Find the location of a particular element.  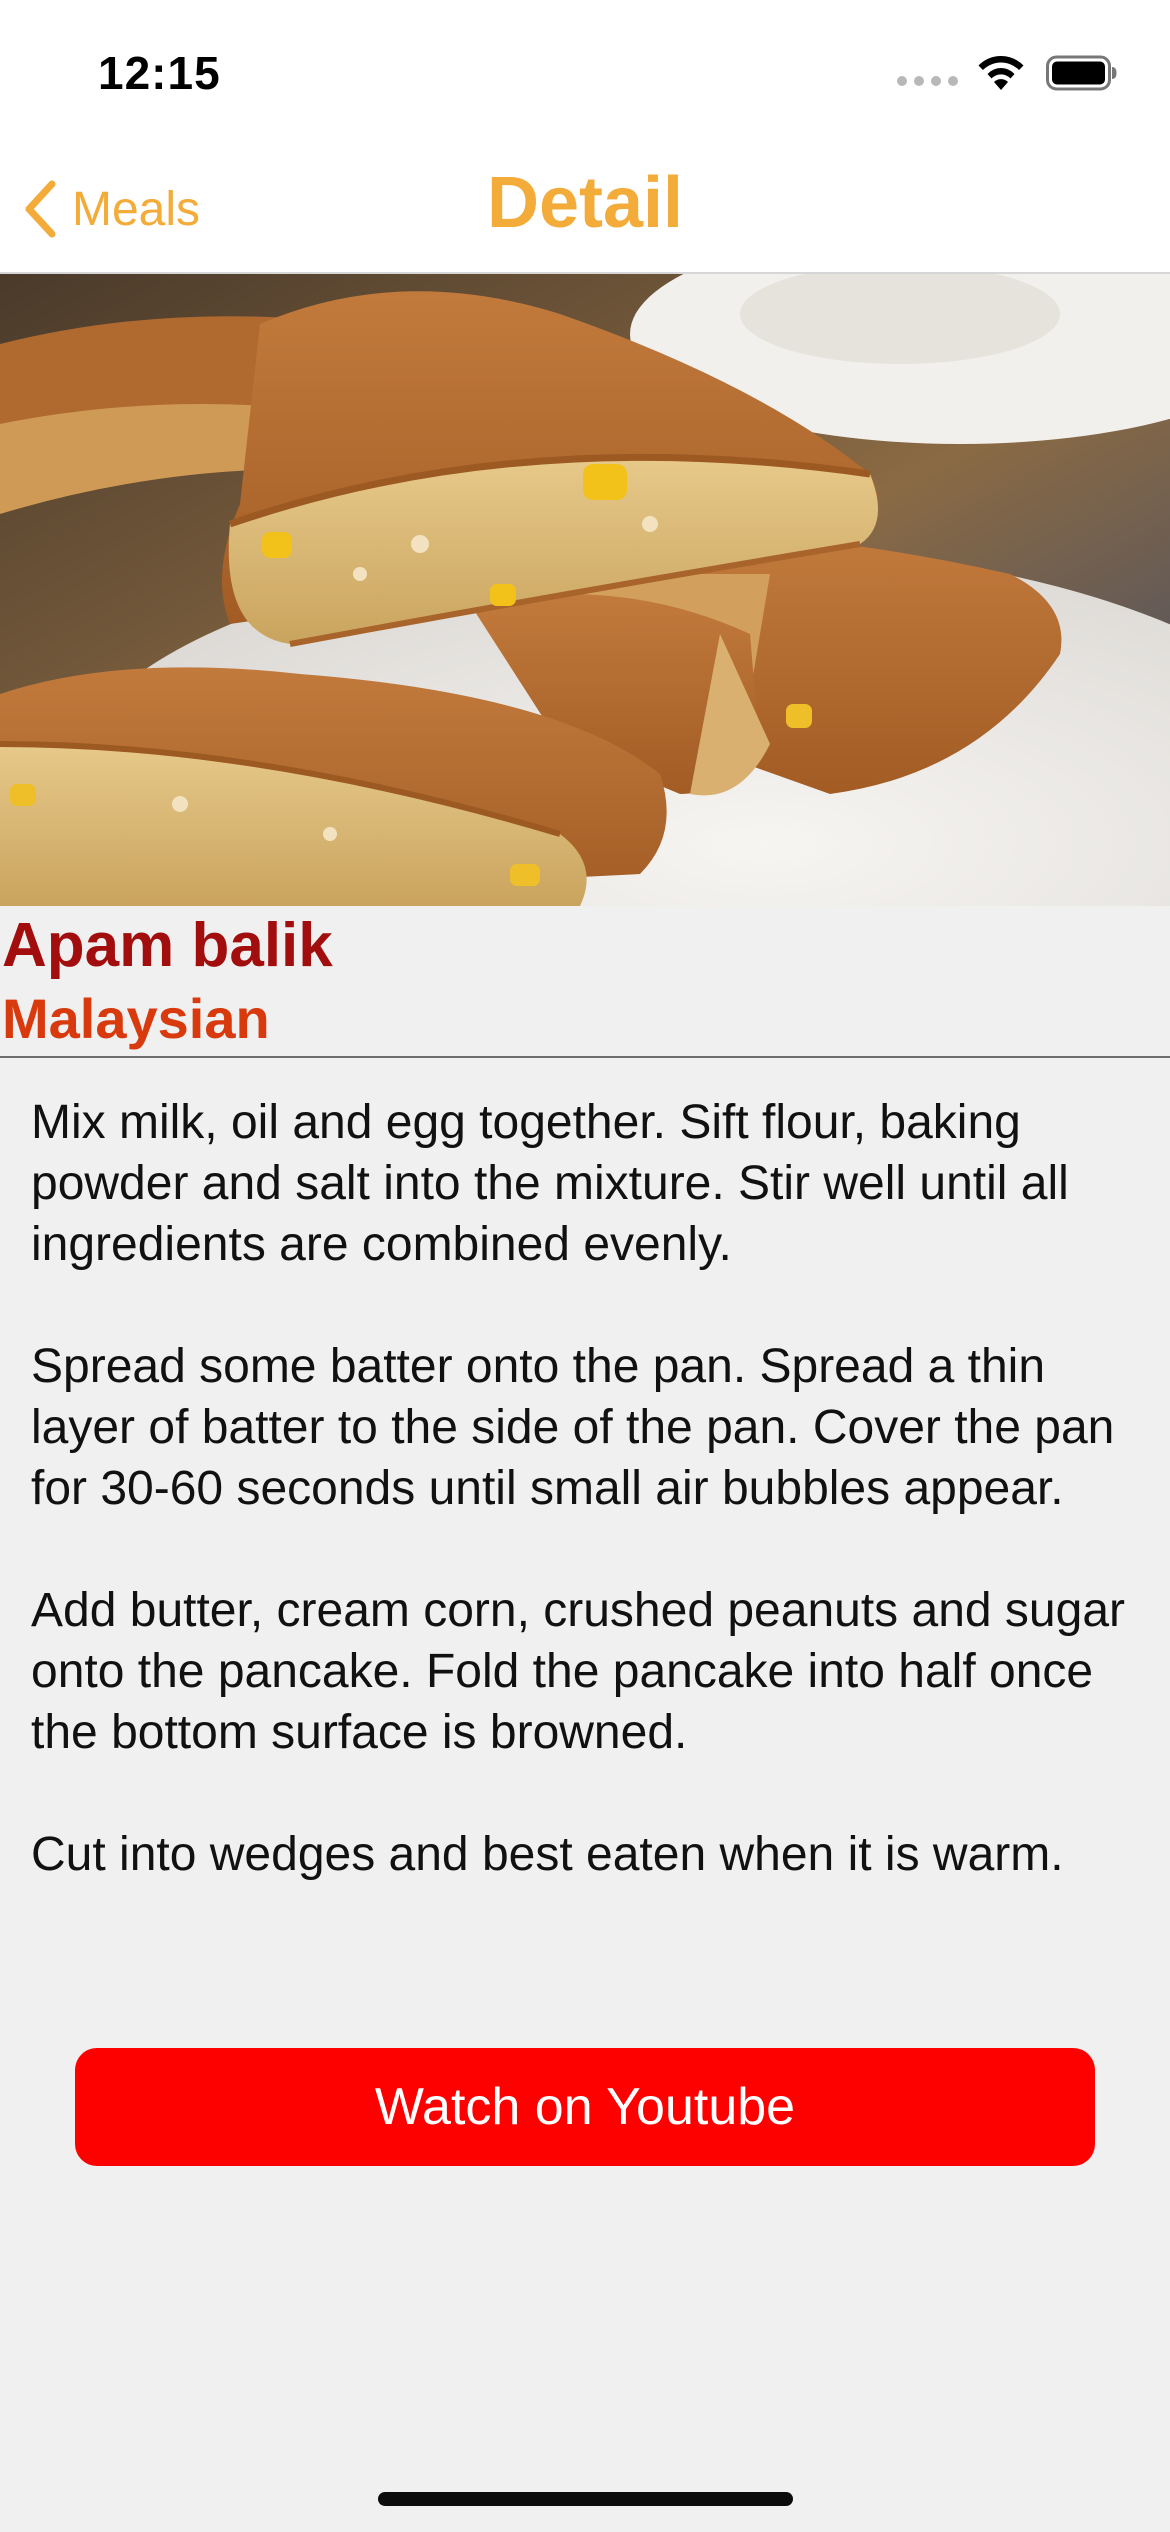

navigation-bar: Meals Detail is located at coordinates (585, 207).